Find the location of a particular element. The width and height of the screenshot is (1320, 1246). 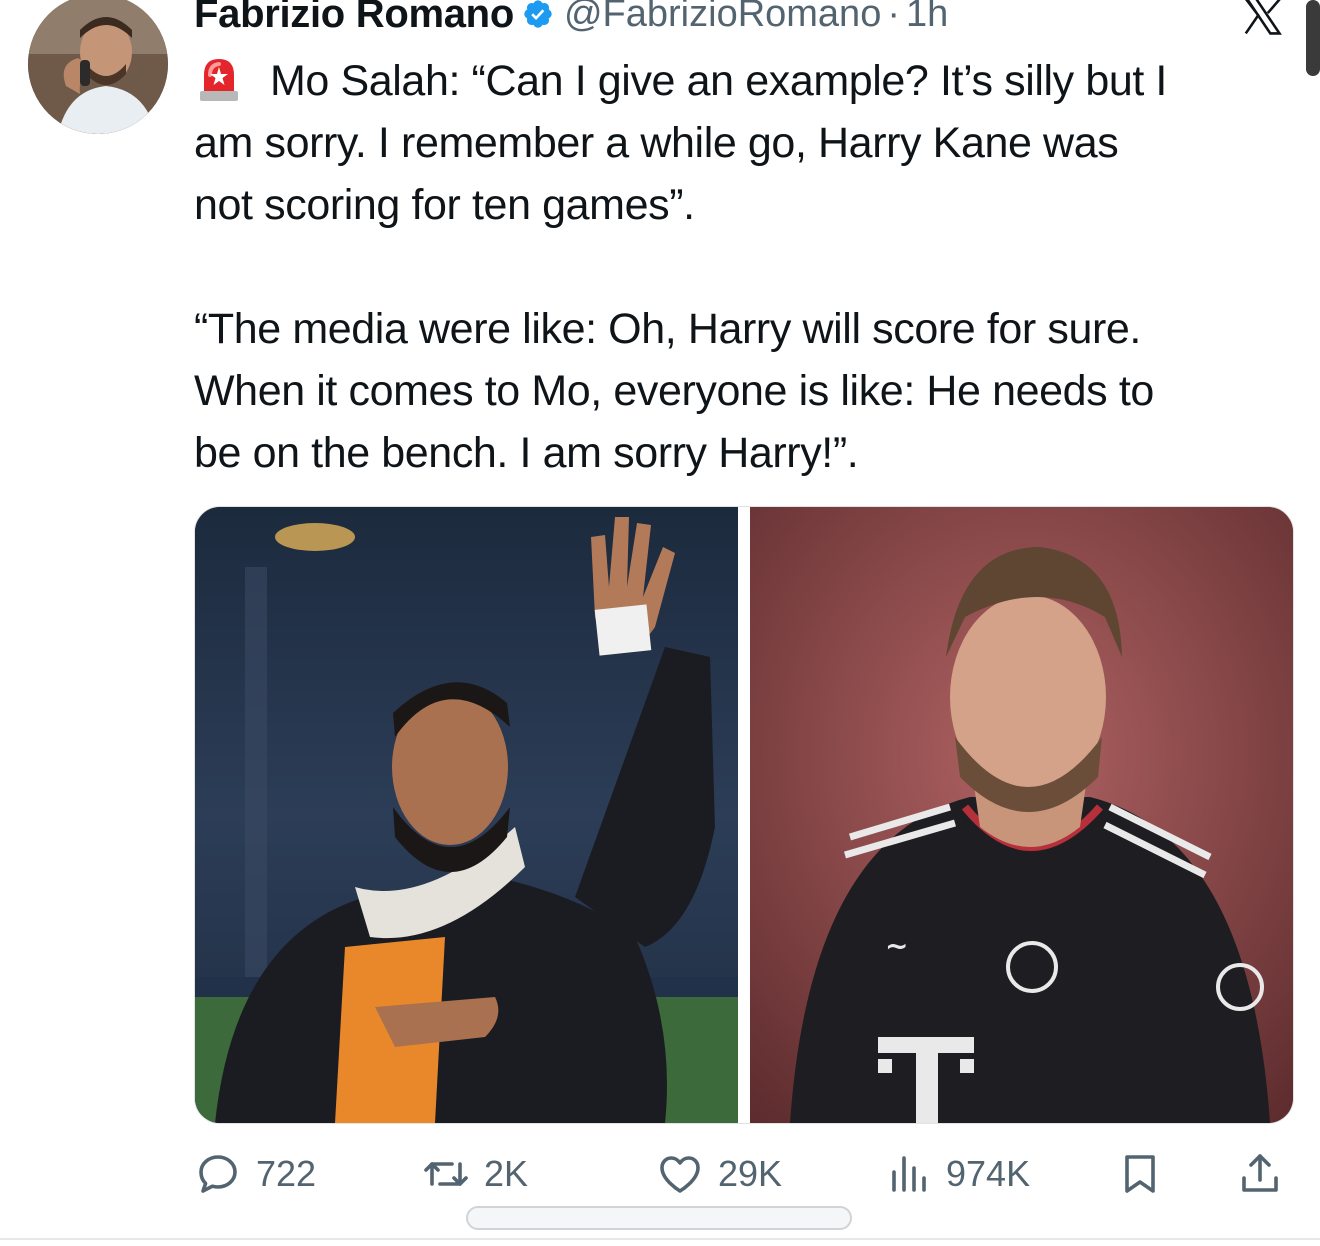

tweet-timestamp: 1h is located at coordinates (927, 18).